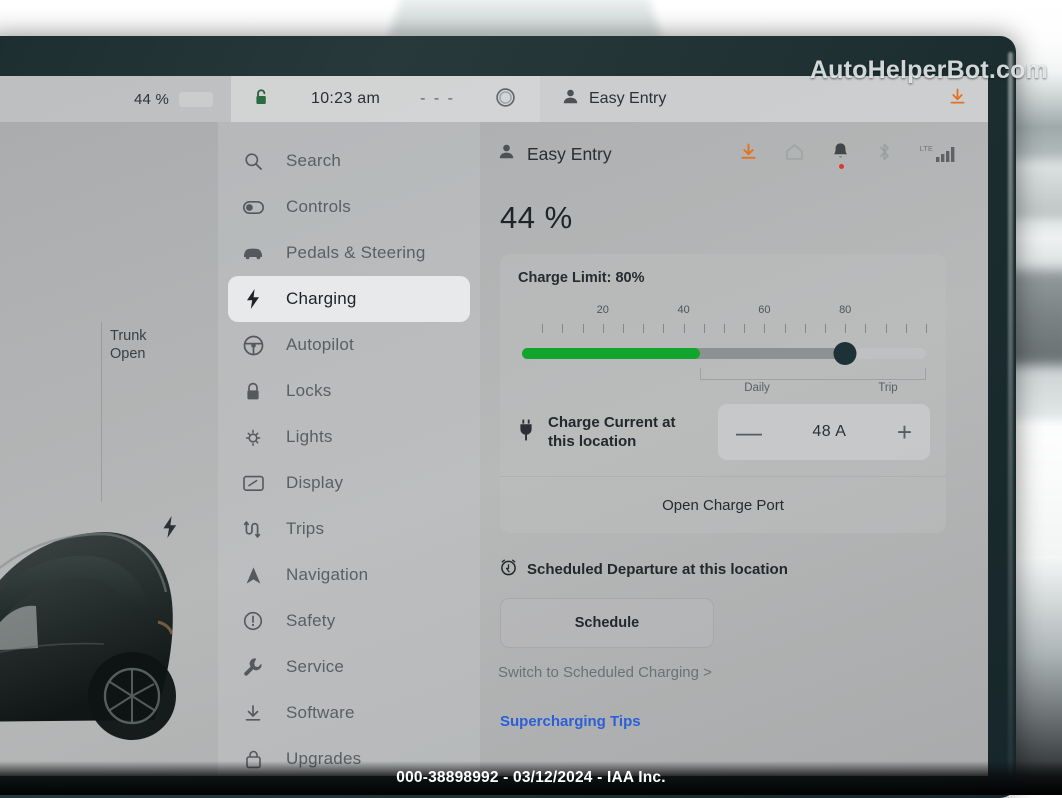  I want to click on sidebar-item-label: Locks, so click(309, 390).